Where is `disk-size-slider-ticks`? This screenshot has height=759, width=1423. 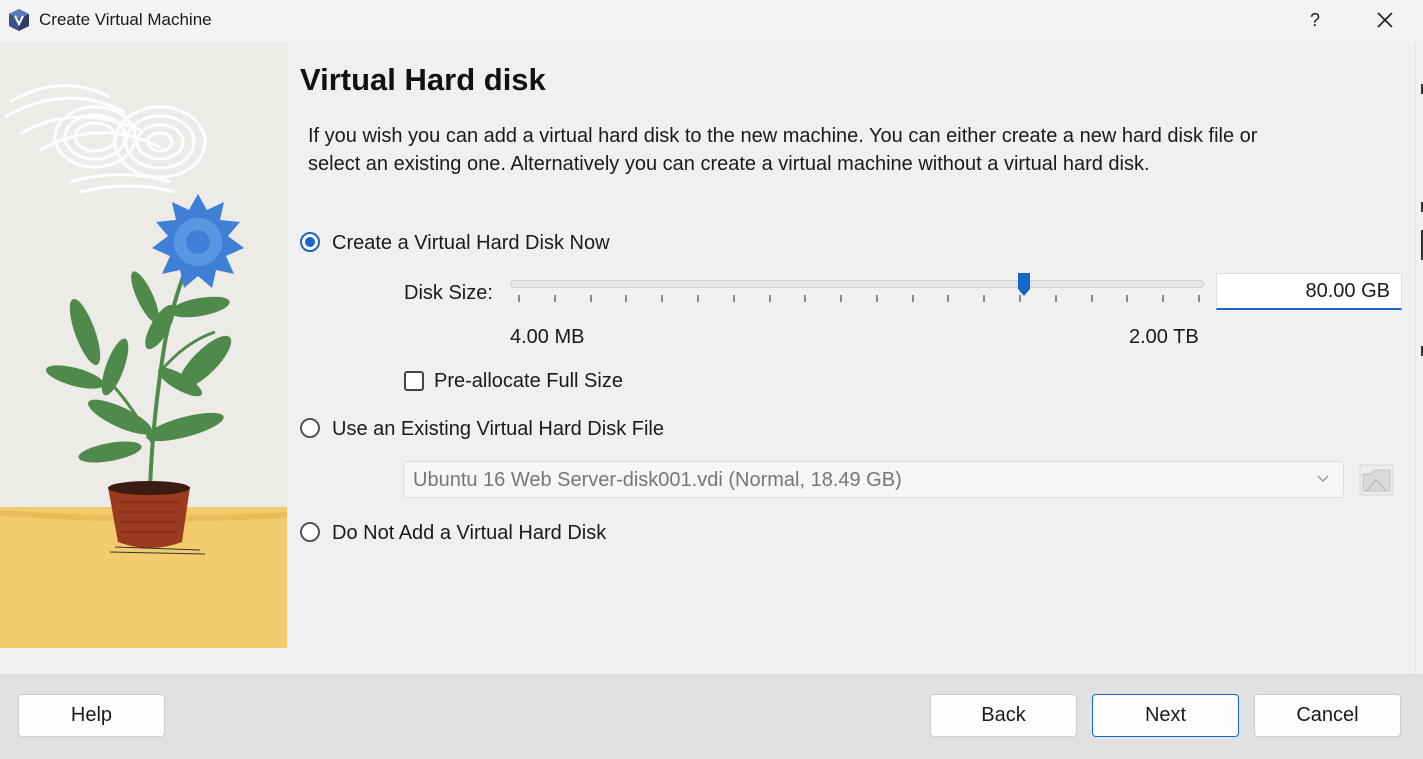 disk-size-slider-ticks is located at coordinates (859, 299).